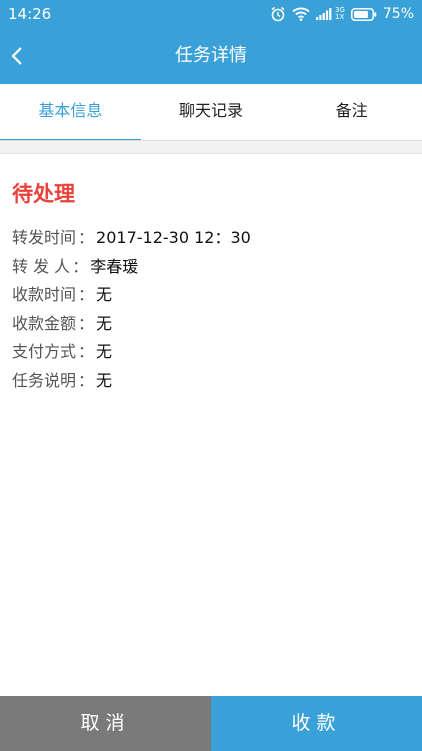  I want to click on network-type: 3G 1X, so click(340, 14).